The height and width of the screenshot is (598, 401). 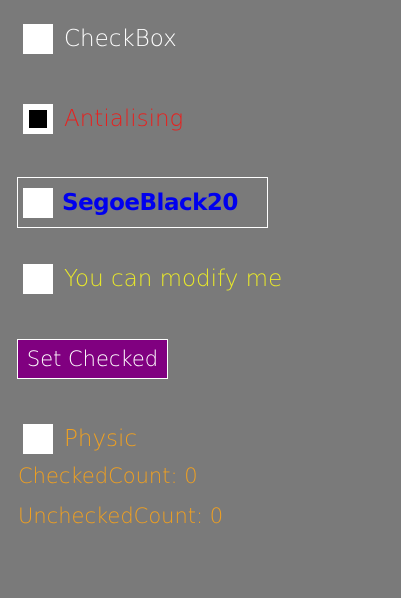 What do you see at coordinates (124, 119) in the screenshot?
I see `antialising-label: Antialising` at bounding box center [124, 119].